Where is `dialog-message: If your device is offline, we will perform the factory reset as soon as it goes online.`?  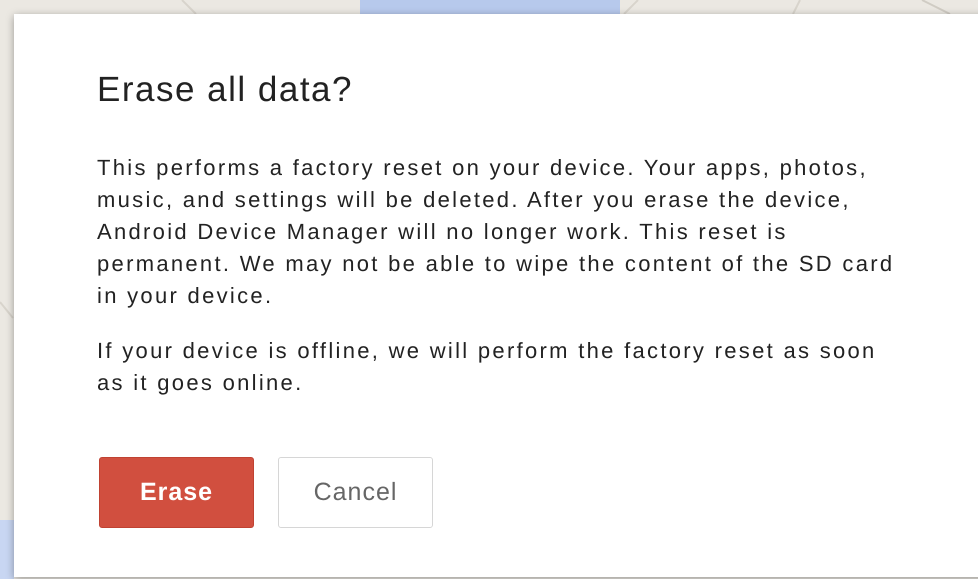
dialog-message: If your device is offline, we will perform the factory reset as soon as it goes online. is located at coordinates (487, 367).